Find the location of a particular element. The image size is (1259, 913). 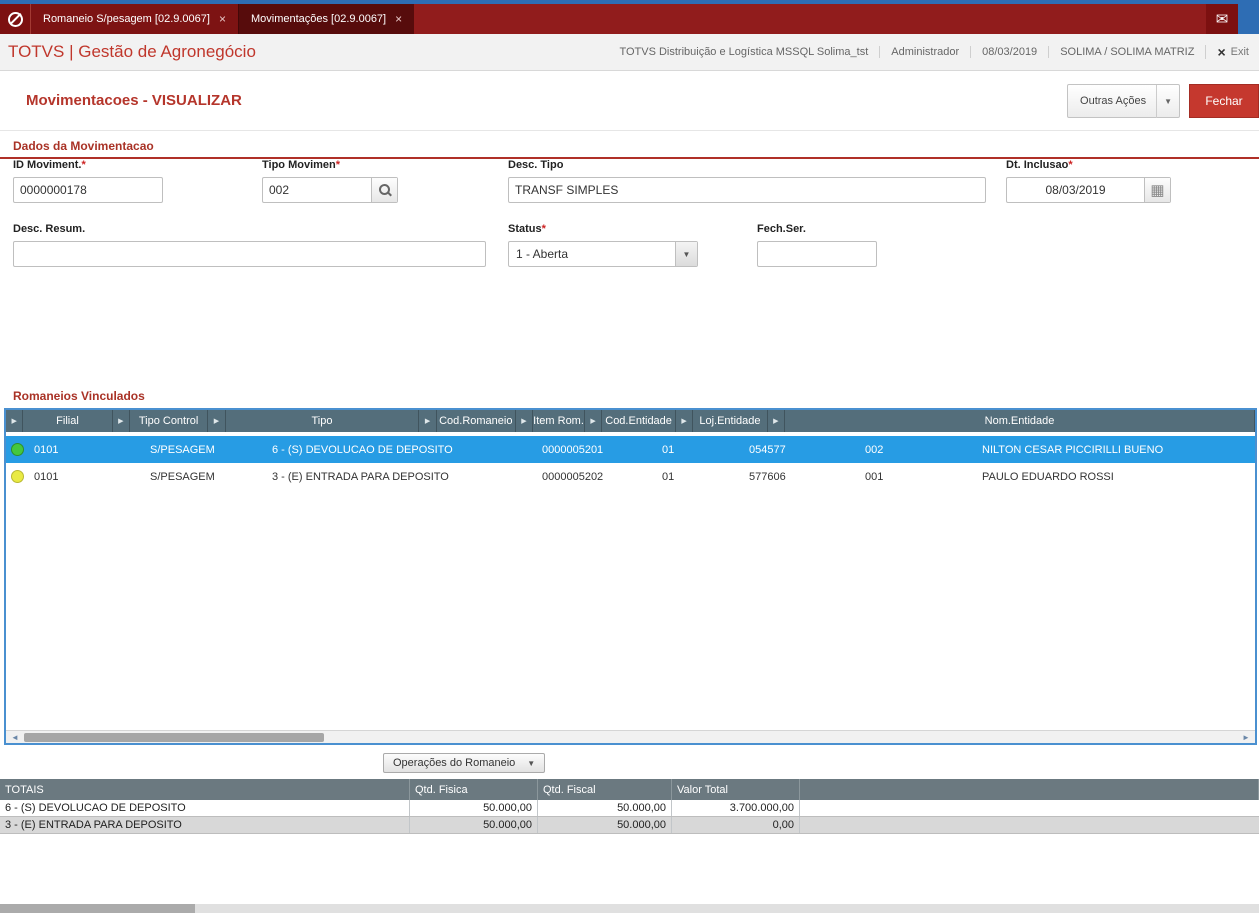

cell-cod-entidade: 054577 is located at coordinates (767, 449).